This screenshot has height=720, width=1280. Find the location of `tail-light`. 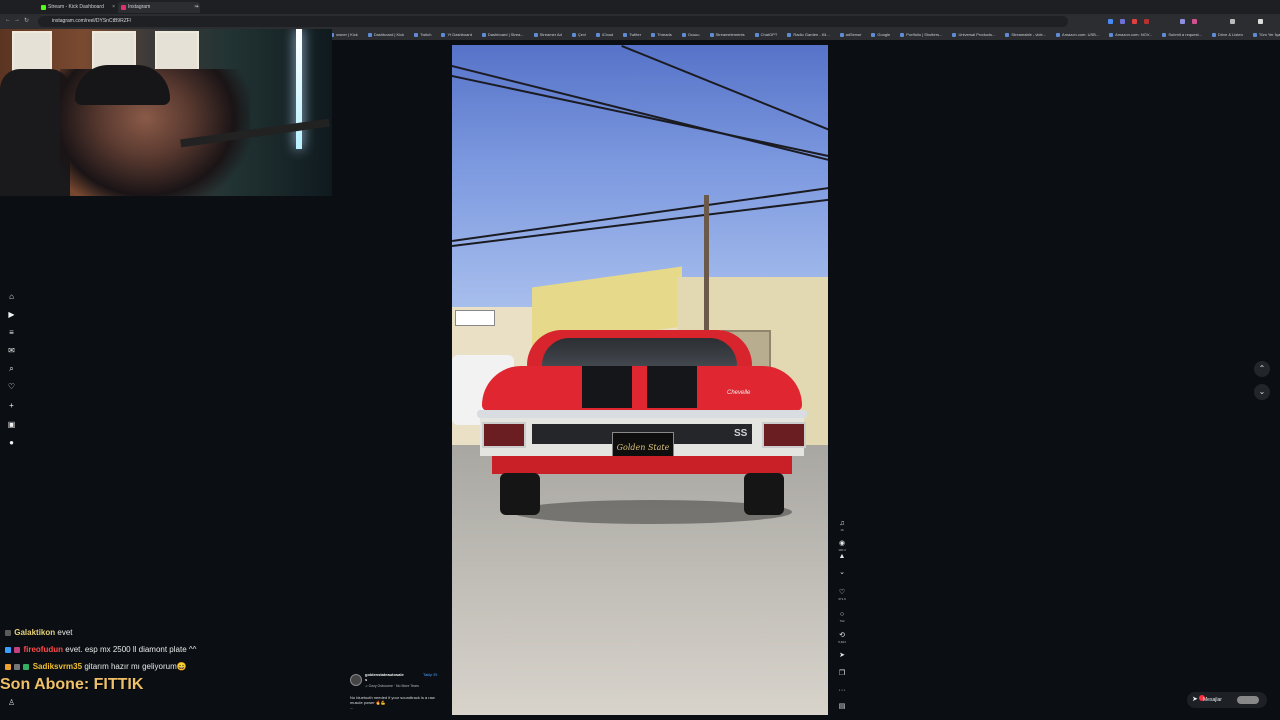

tail-light is located at coordinates (504, 435).